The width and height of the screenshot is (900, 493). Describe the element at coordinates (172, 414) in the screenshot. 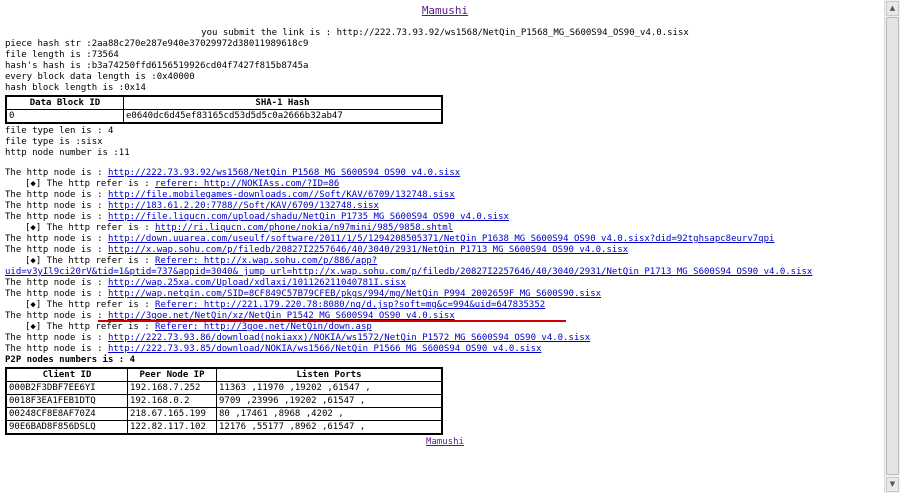

I see `table-cell: 218.67.165.199` at that location.